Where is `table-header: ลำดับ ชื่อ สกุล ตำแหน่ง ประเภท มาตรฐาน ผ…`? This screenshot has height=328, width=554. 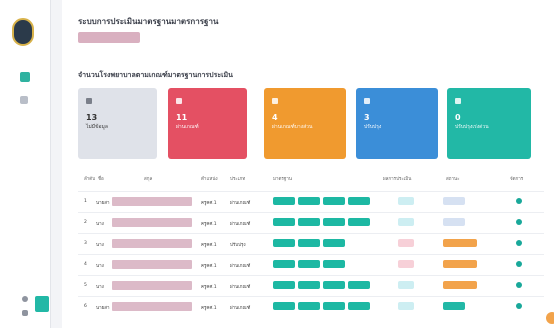 table-header: ลำดับ ชื่อ สกุล ตำแหน่ง ประเภท มาตรฐาน ผ… is located at coordinates (311, 178).